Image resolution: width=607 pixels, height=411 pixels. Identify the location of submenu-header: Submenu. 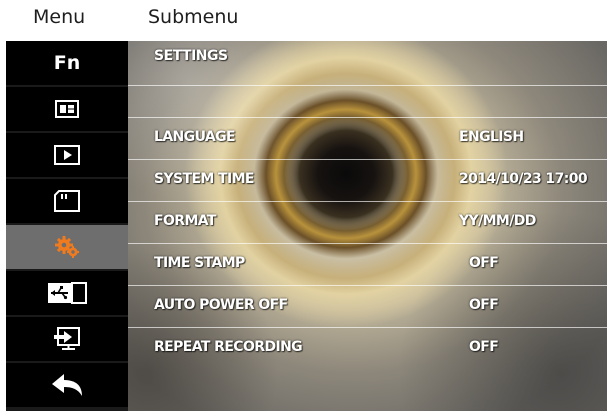
(193, 17).